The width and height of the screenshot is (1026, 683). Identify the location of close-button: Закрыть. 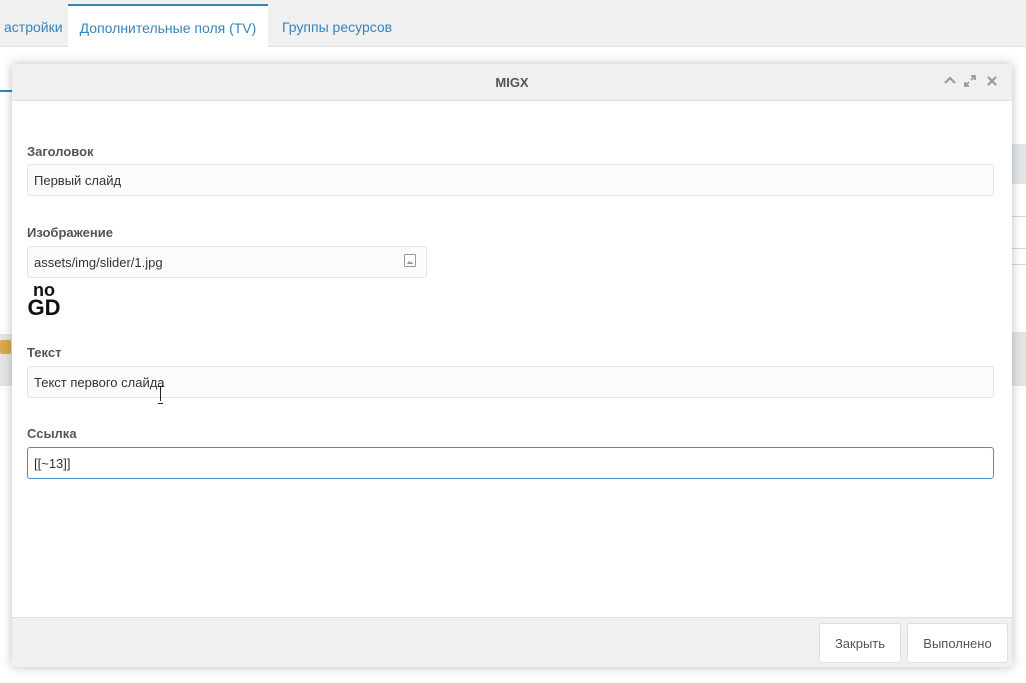
(860, 643).